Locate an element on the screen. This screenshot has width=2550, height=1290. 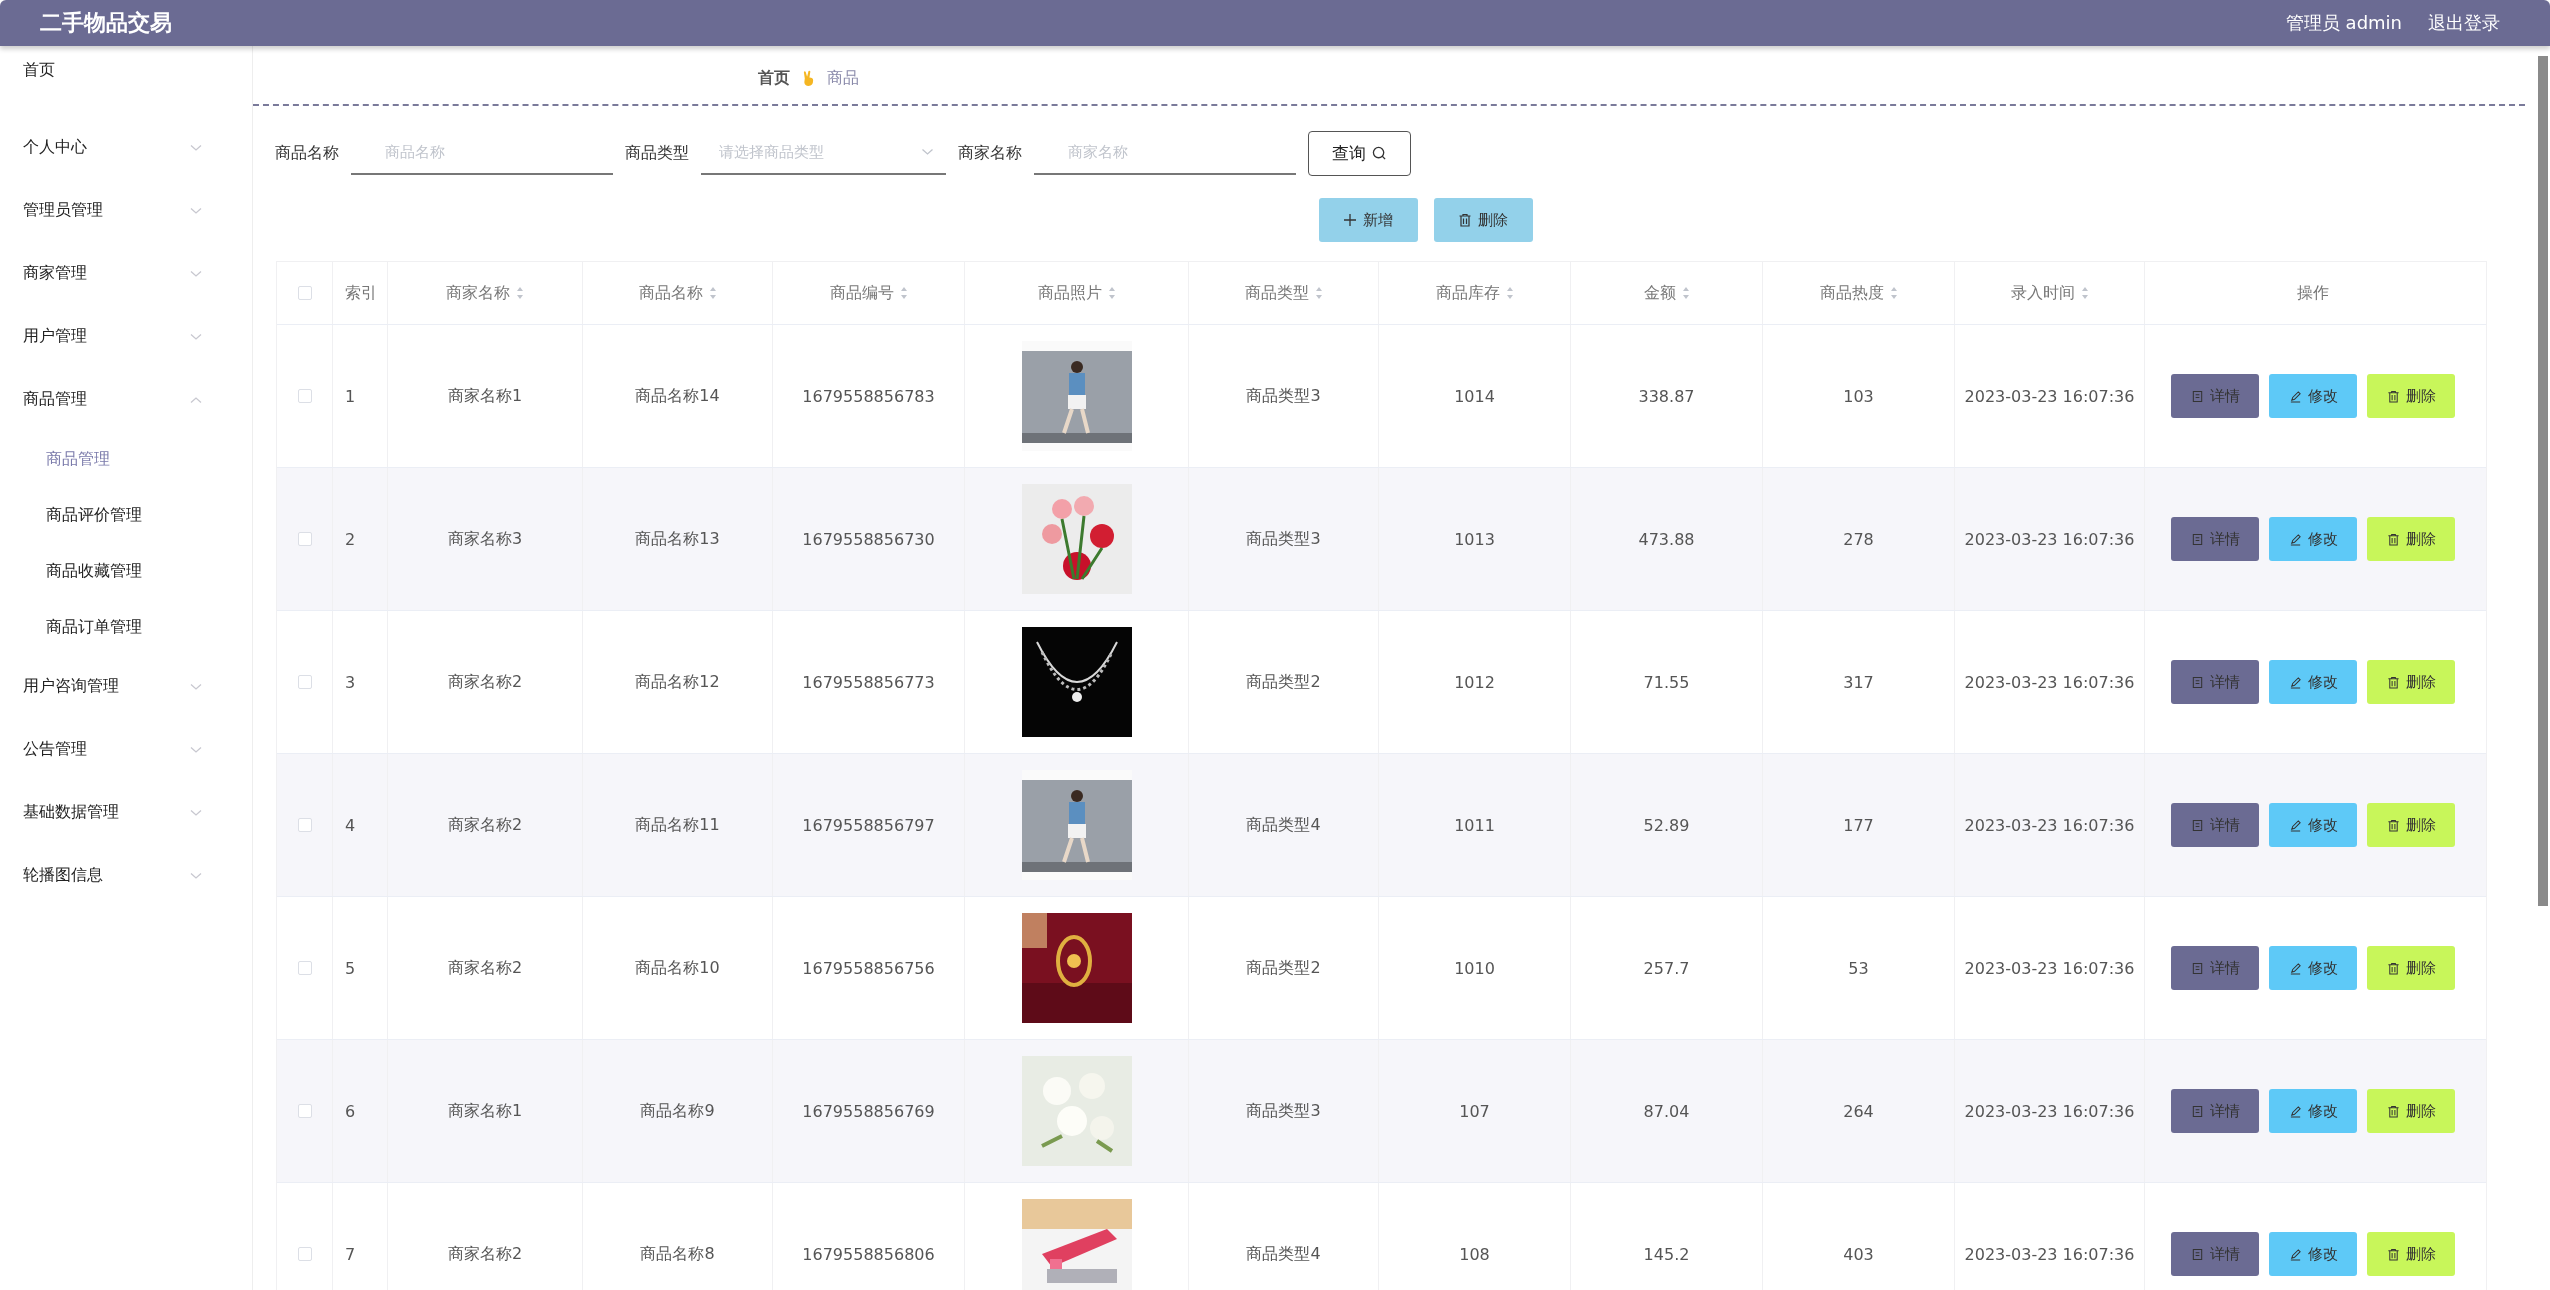
table-cell: 177 is located at coordinates (1858, 825).